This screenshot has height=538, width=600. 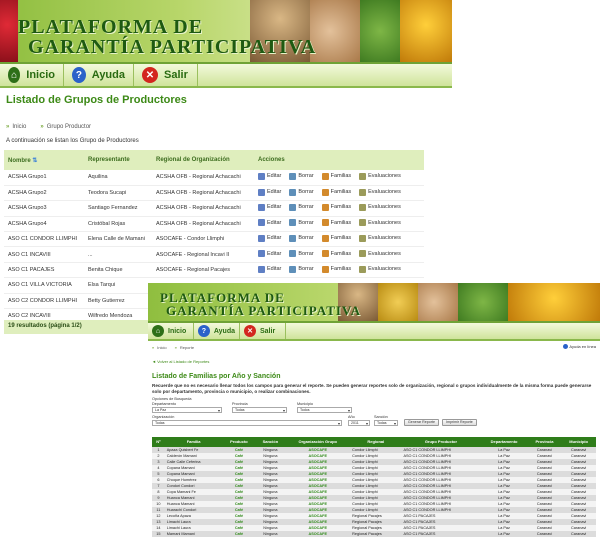 What do you see at coordinates (247, 423) in the screenshot?
I see `organizacion-select: Todas` at bounding box center [247, 423].